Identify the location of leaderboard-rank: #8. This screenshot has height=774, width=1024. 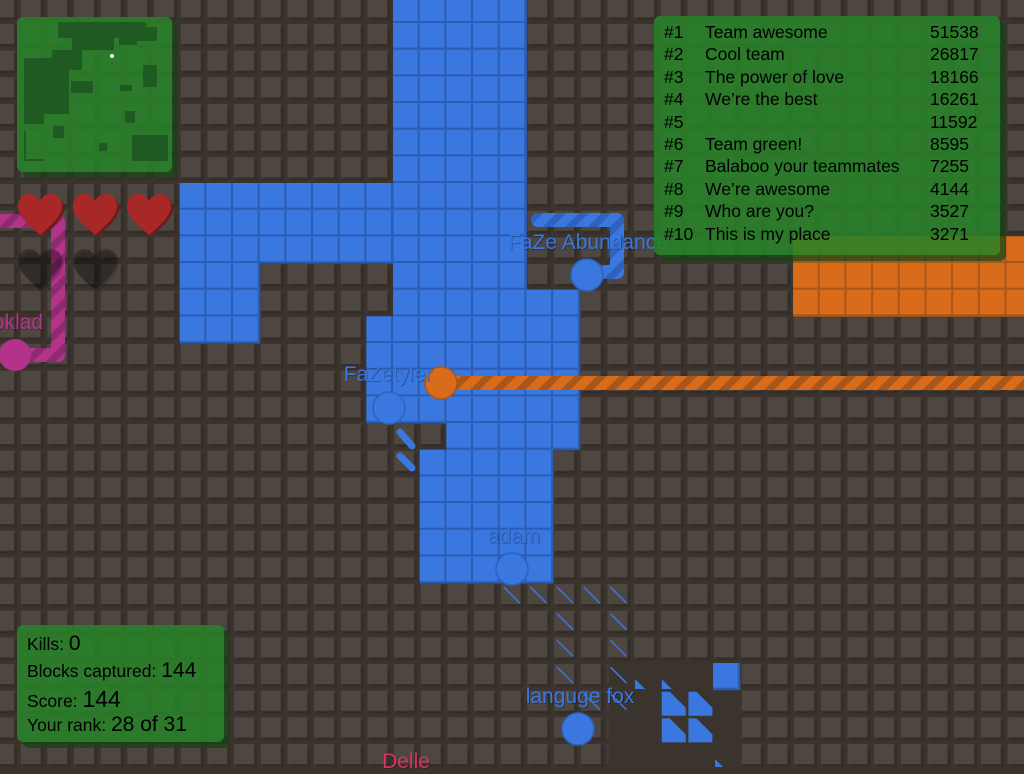
(674, 188).